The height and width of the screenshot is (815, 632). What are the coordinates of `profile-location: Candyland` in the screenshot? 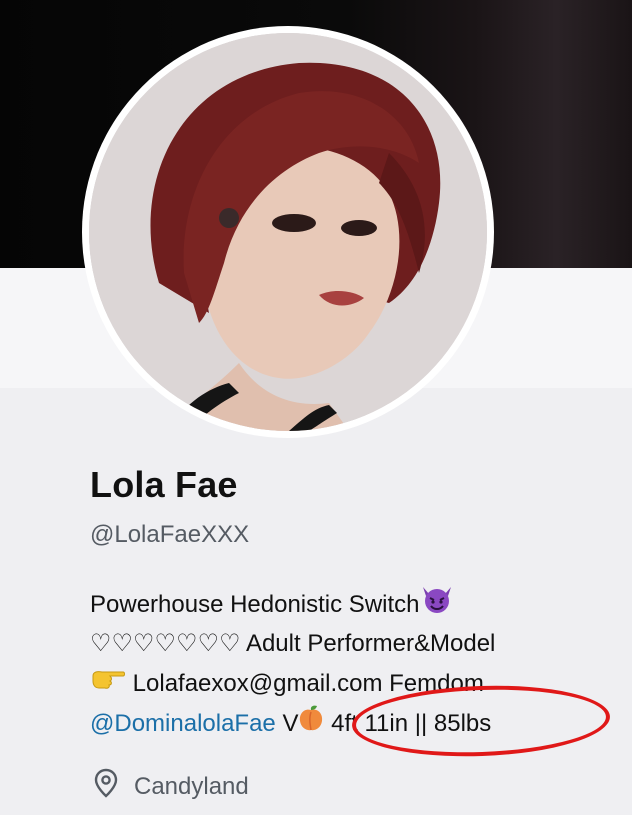 It's located at (170, 786).